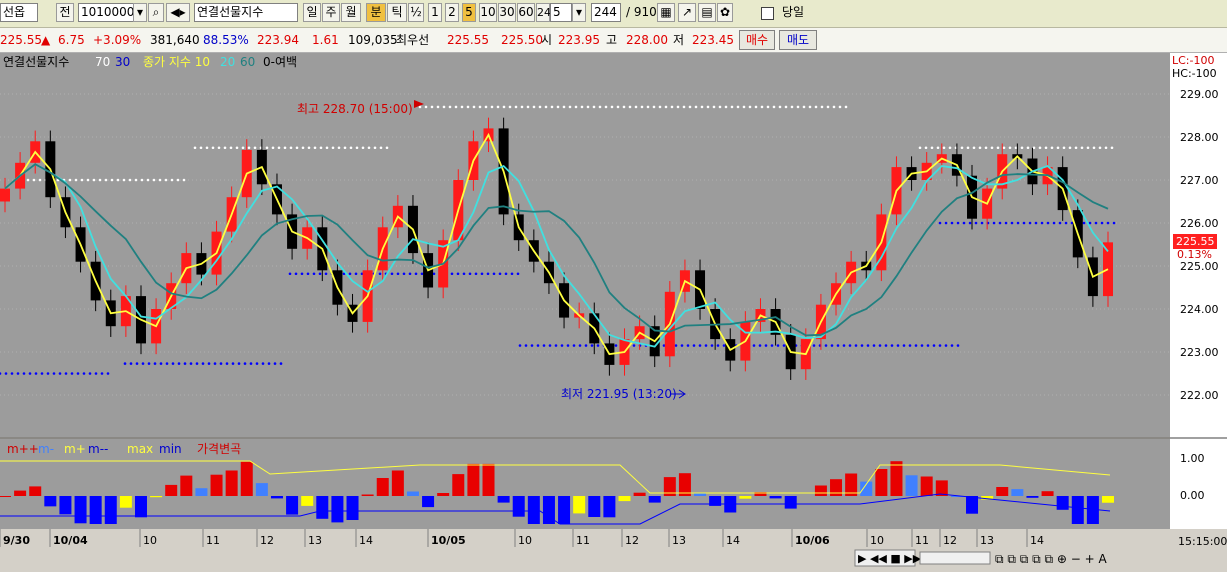 The image size is (1227, 572). What do you see at coordinates (21, 40) in the screenshot?
I see `price: 225.55` at bounding box center [21, 40].